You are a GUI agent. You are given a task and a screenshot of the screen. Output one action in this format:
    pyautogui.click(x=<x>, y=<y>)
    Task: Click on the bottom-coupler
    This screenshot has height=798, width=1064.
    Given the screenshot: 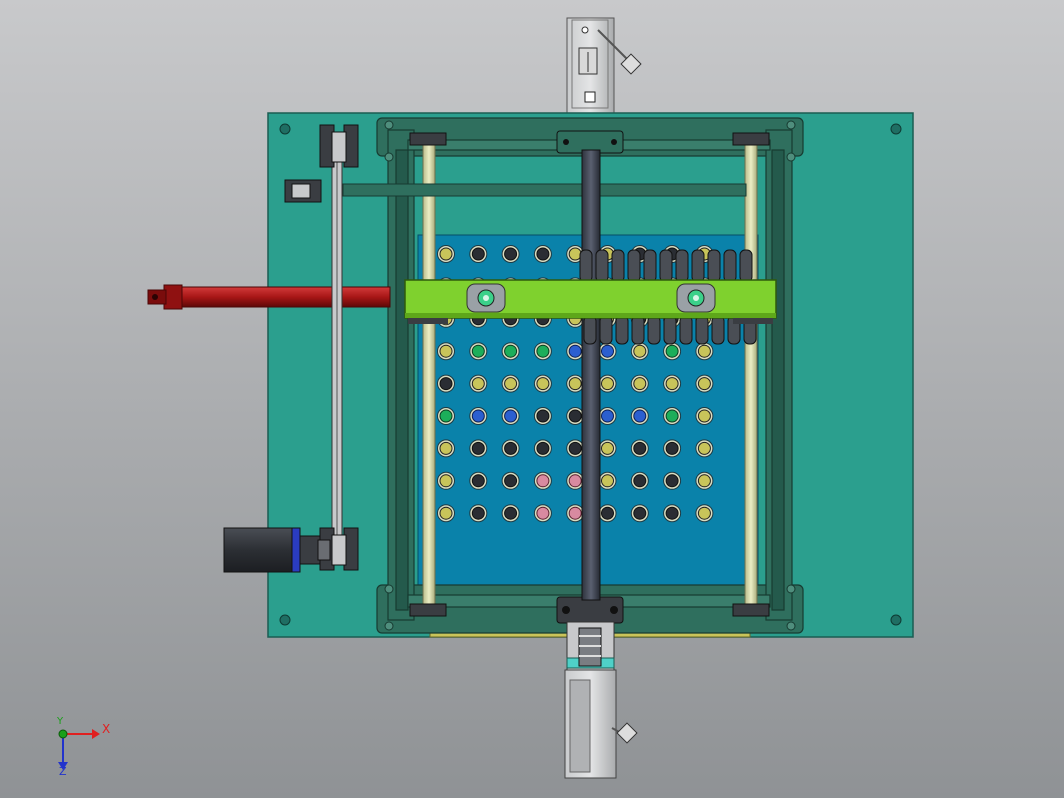 What is the action you would take?
    pyautogui.click(x=590, y=646)
    